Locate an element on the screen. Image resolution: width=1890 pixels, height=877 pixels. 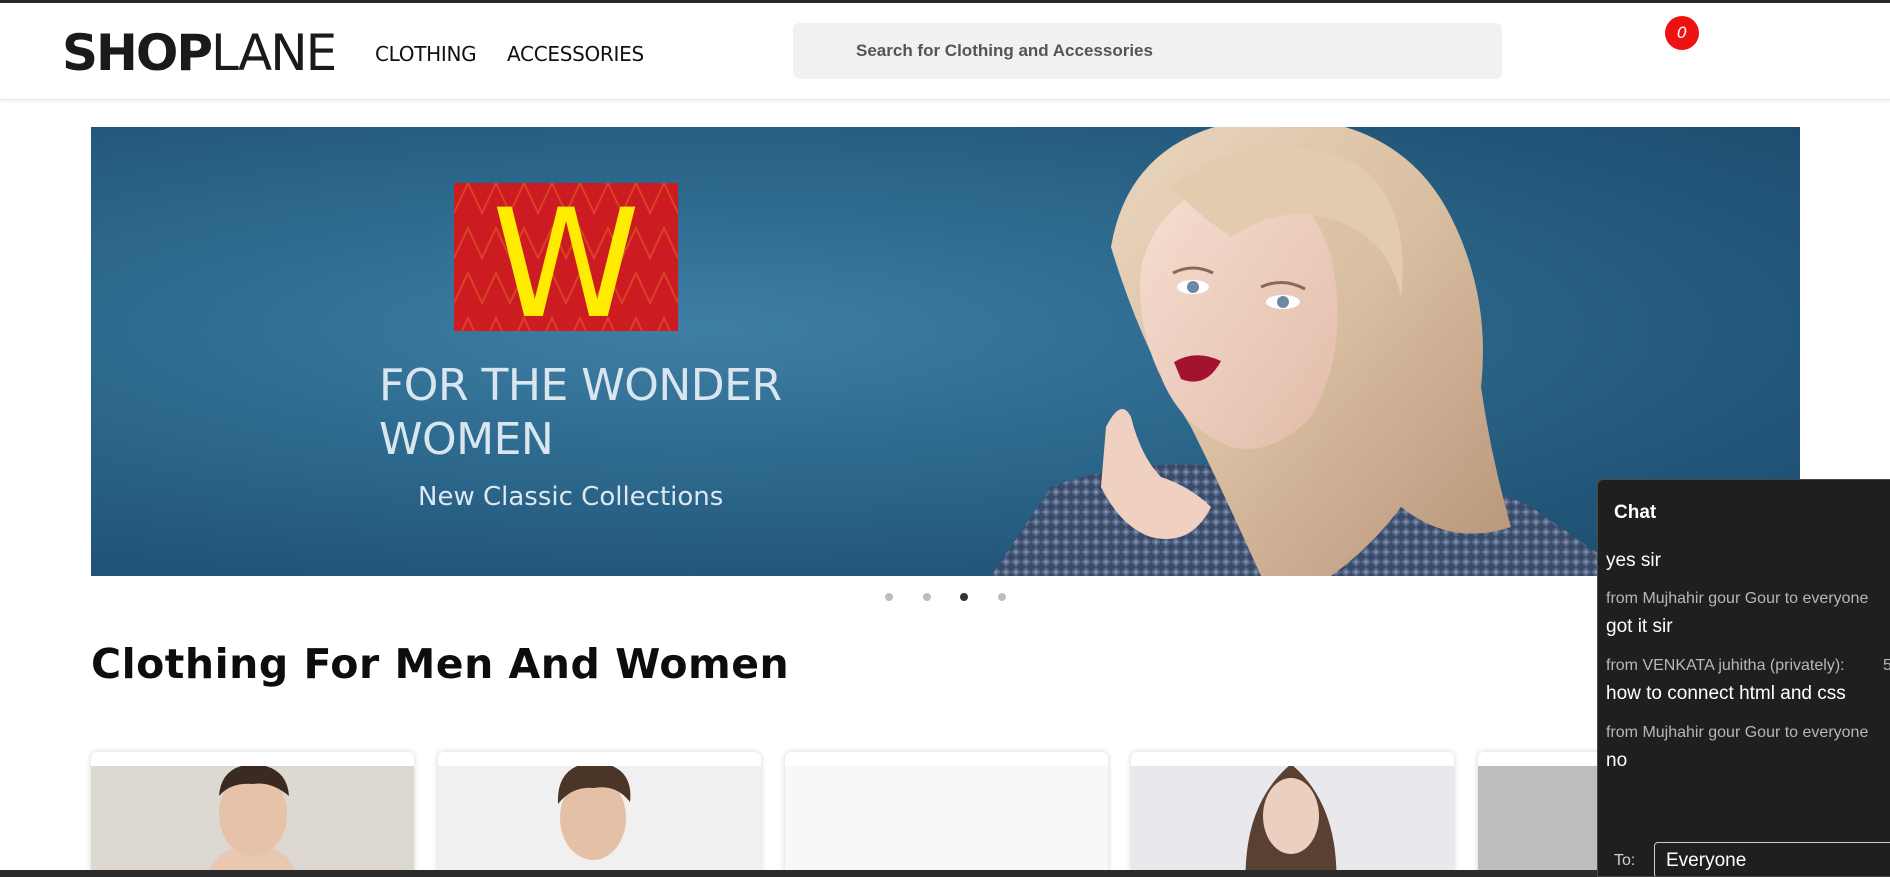
chat-title: Chat is located at coordinates (1635, 512).